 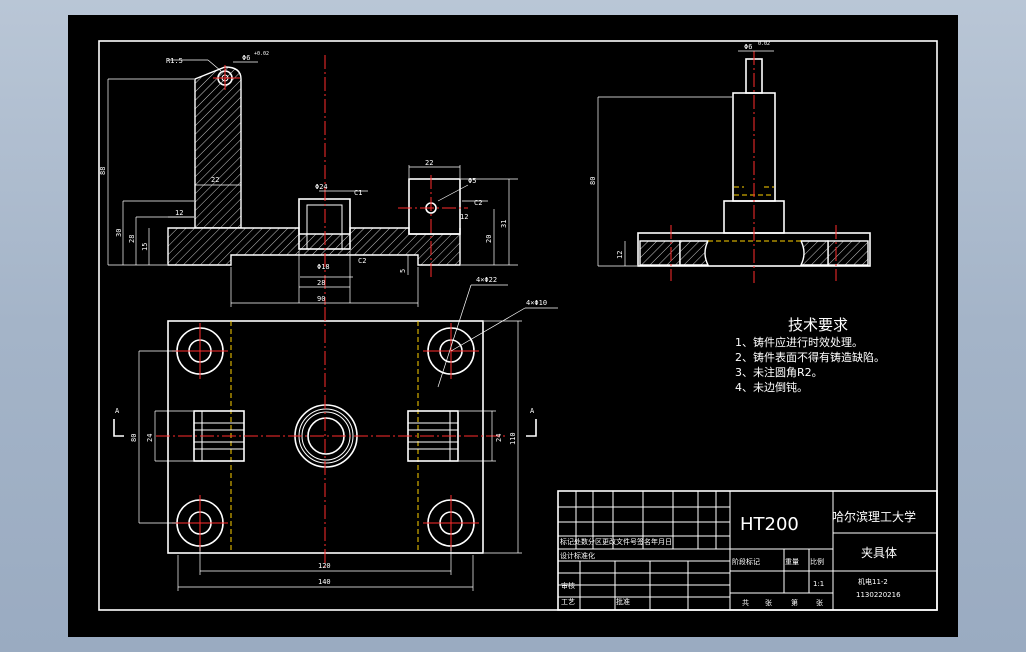 What do you see at coordinates (818, 325) in the screenshot?
I see `tech-title: 技术要求` at bounding box center [818, 325].